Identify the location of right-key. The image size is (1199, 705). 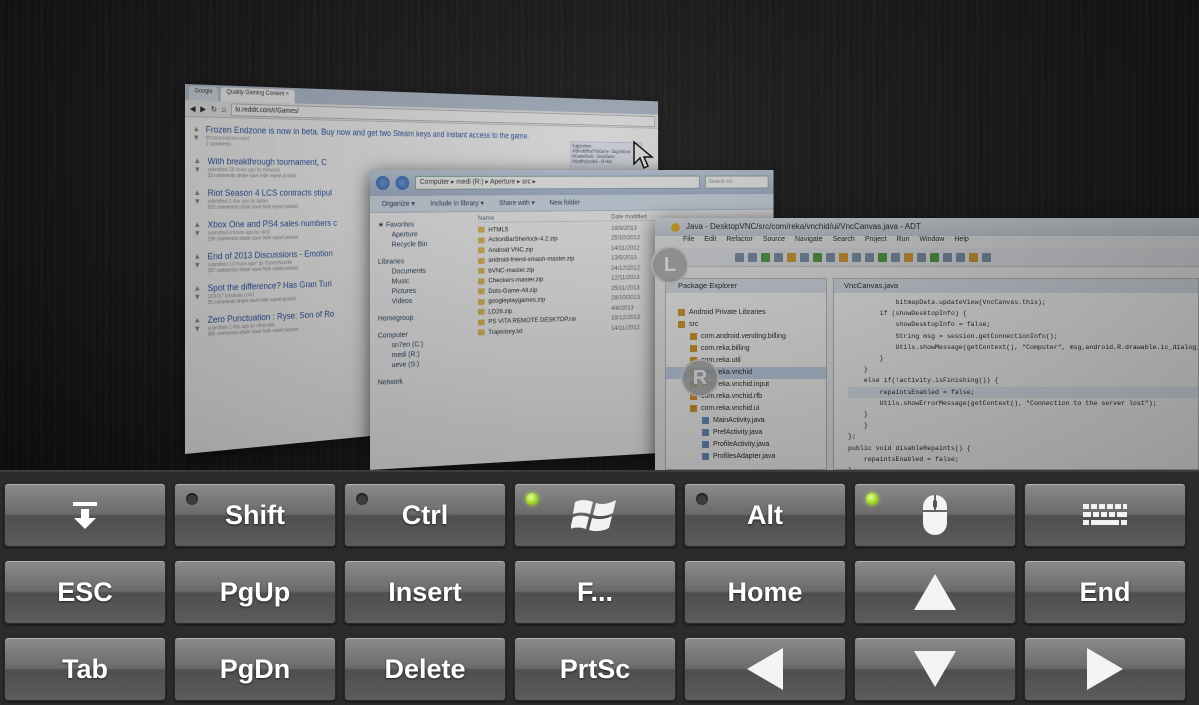
(1105, 669).